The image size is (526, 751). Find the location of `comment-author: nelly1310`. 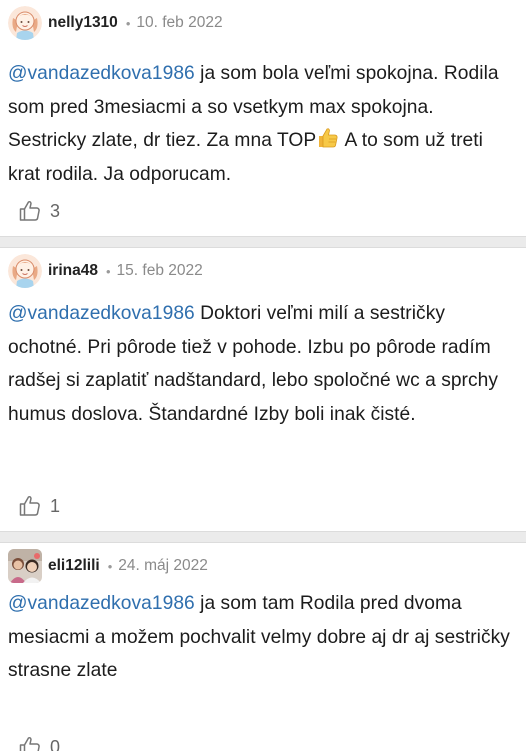

comment-author: nelly1310 is located at coordinates (83, 23).